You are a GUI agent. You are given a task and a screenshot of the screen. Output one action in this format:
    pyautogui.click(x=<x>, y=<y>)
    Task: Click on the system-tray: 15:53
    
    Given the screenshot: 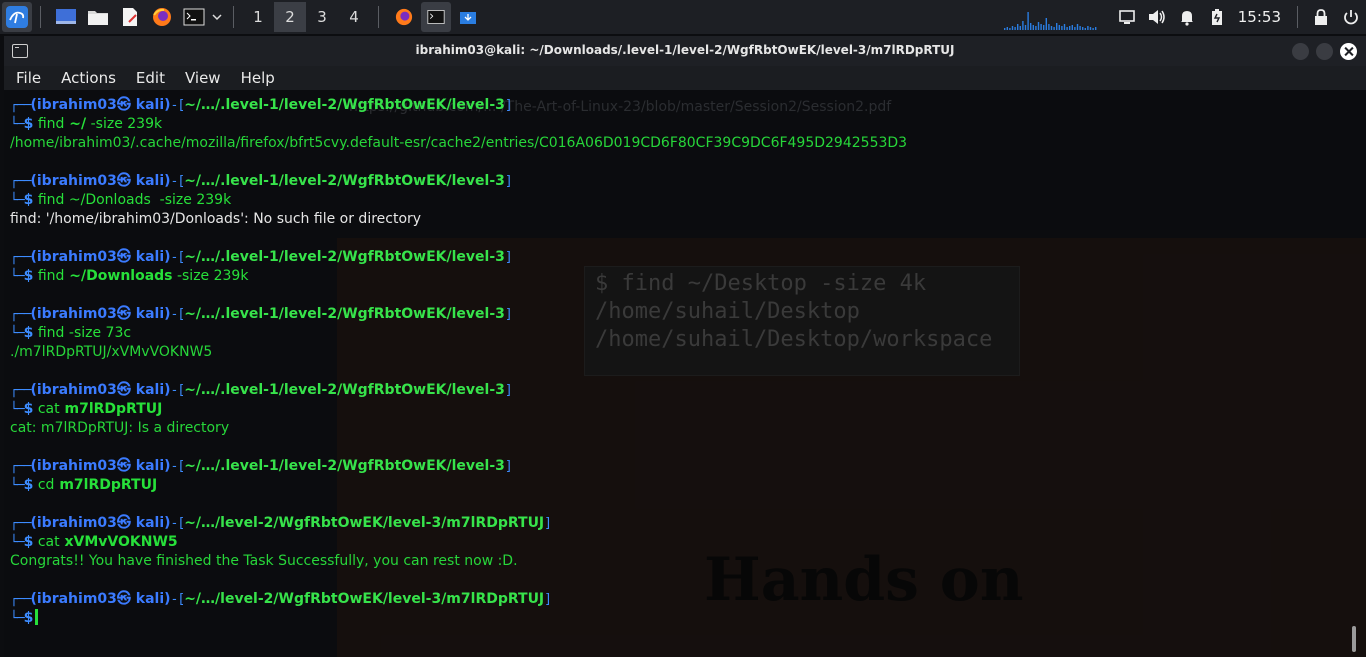 What is the action you would take?
    pyautogui.click(x=1239, y=17)
    